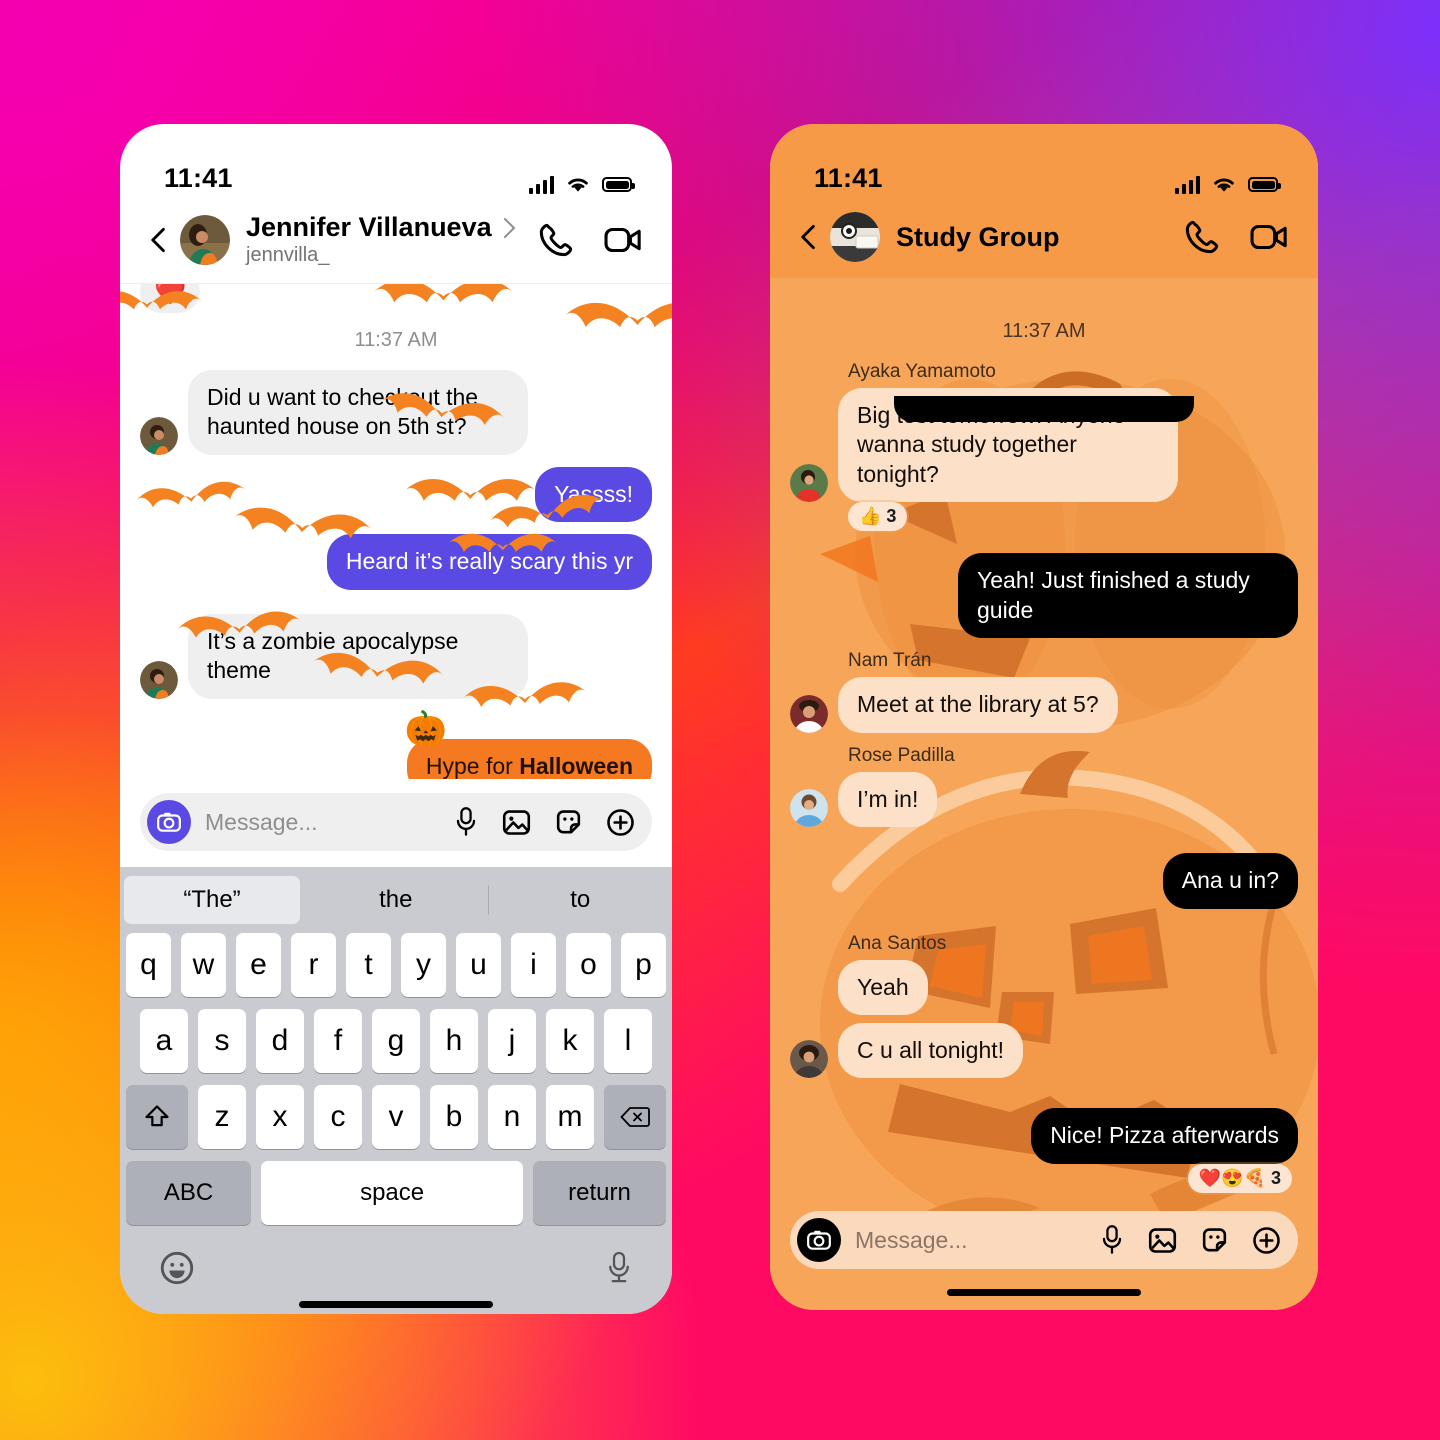 This screenshot has height=1440, width=1440. I want to click on message-bubble: Yeah! Just finished a study guide, so click(1128, 596).